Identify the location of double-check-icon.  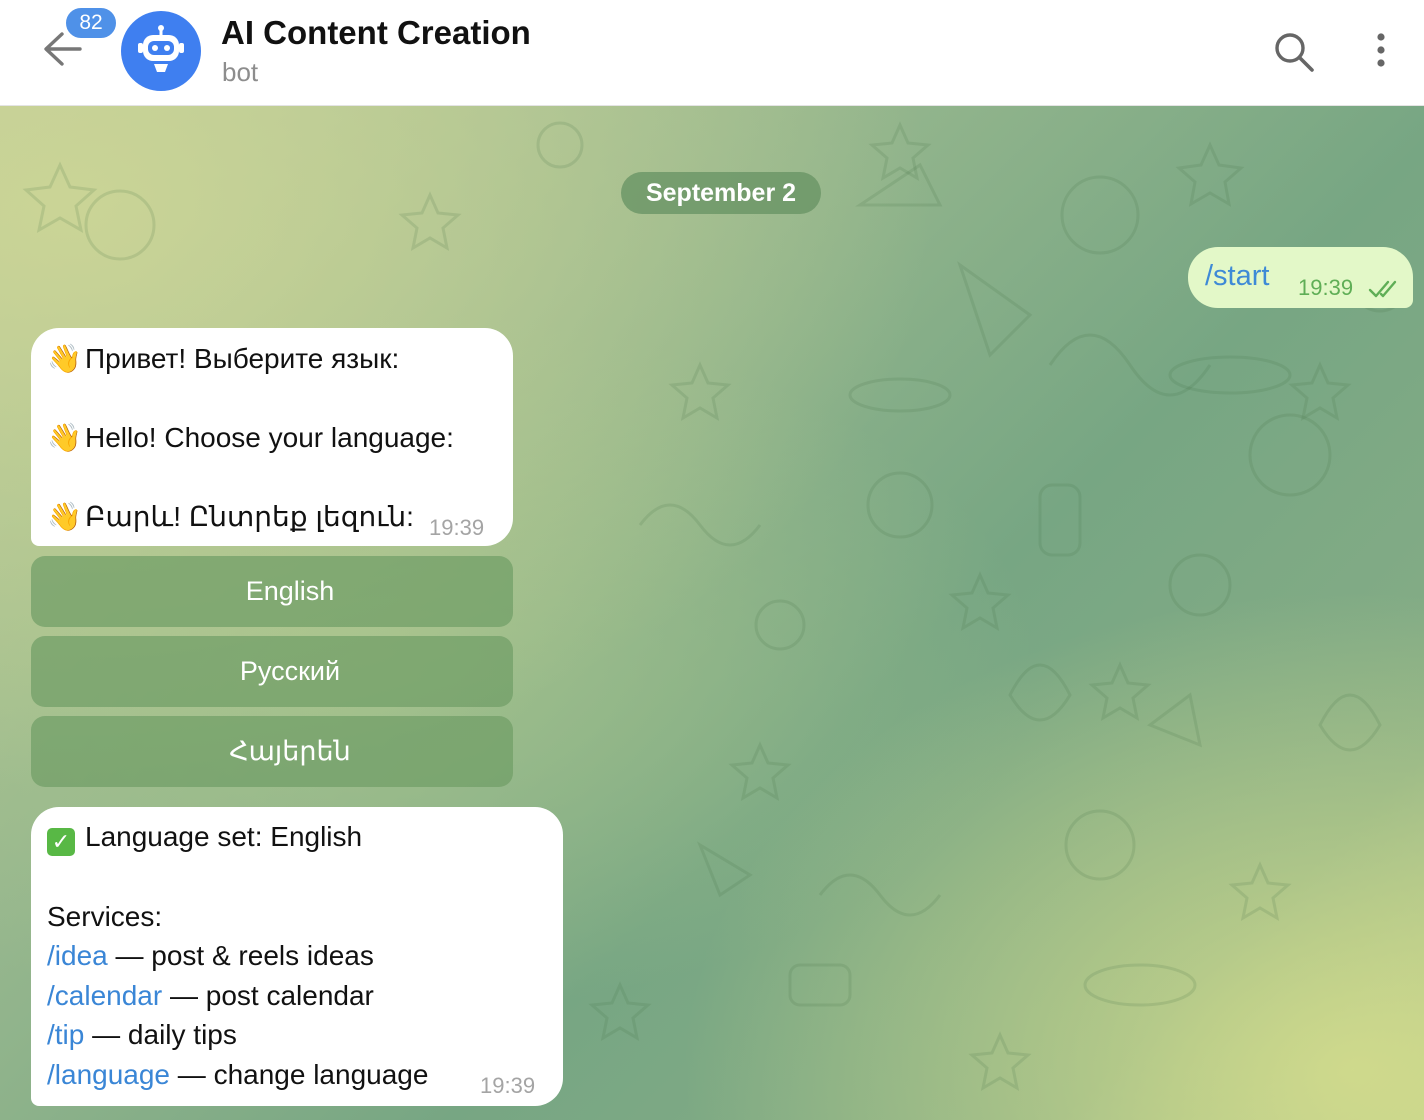
(1382, 289).